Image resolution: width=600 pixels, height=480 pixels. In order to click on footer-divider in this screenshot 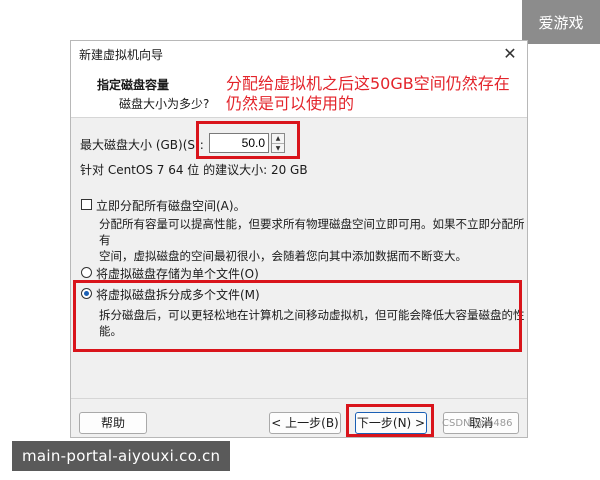, I will do `click(299, 398)`.